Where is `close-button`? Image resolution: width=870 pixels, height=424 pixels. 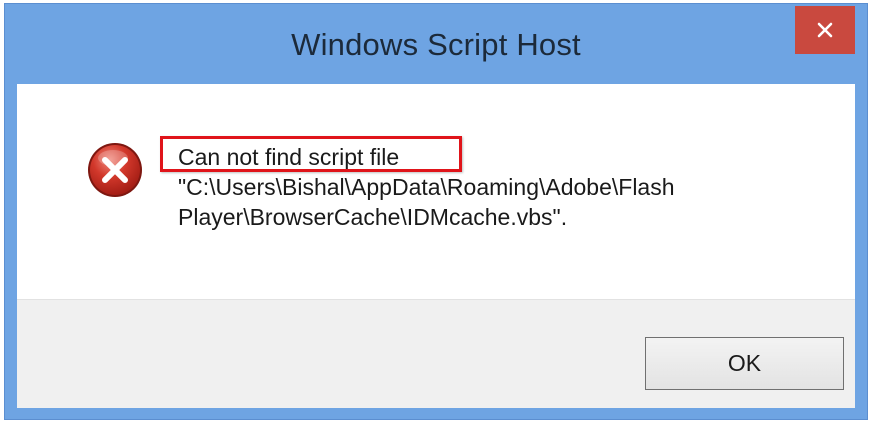 close-button is located at coordinates (825, 30).